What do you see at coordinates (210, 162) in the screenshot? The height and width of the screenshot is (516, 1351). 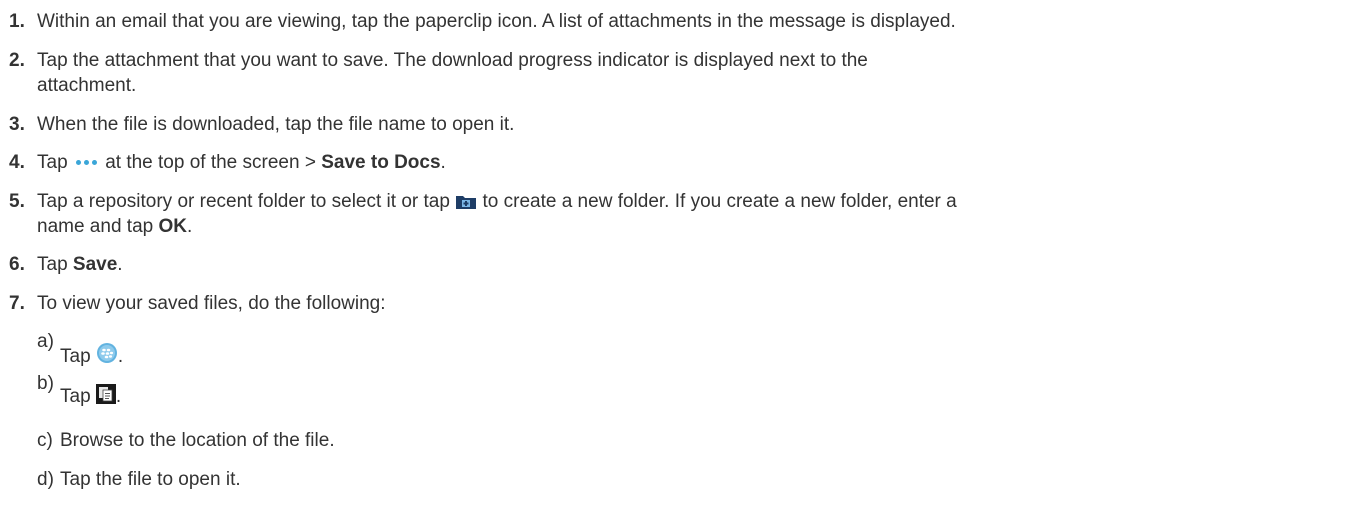 I see `step-text-mid: at the top of the screen >` at bounding box center [210, 162].